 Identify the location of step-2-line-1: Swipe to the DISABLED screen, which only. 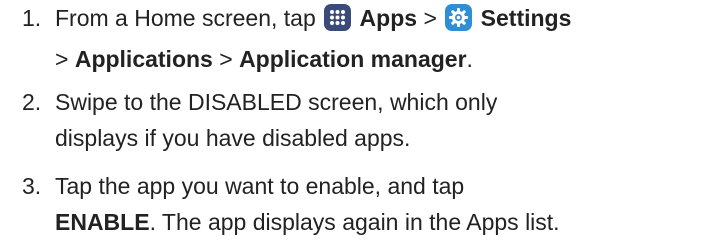
(276, 102).